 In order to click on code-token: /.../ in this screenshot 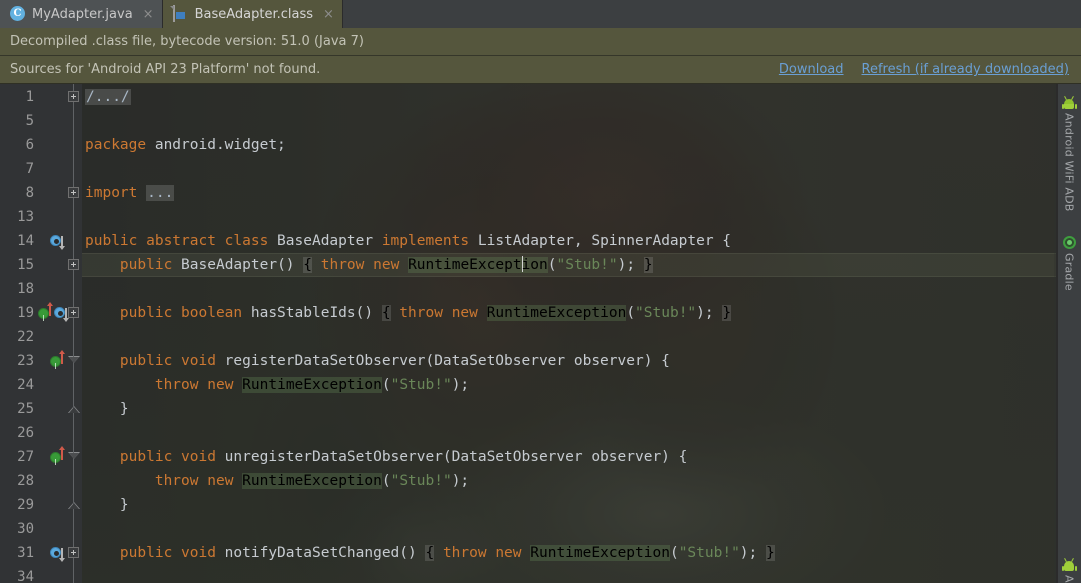, I will do `click(108, 97)`.